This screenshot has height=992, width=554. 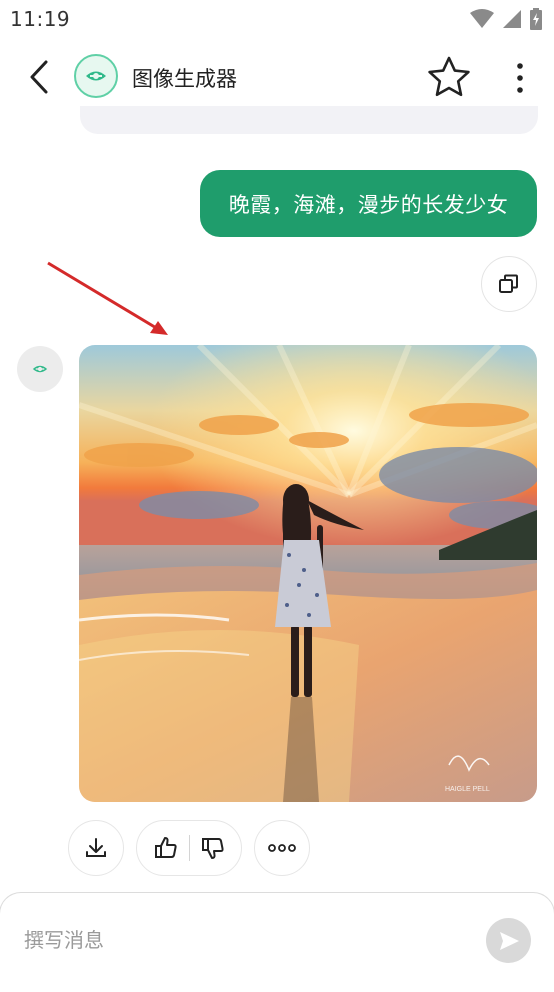 I want to click on user-message-text: 晚霞，海滩，漫步的长发少女, so click(x=368, y=204).